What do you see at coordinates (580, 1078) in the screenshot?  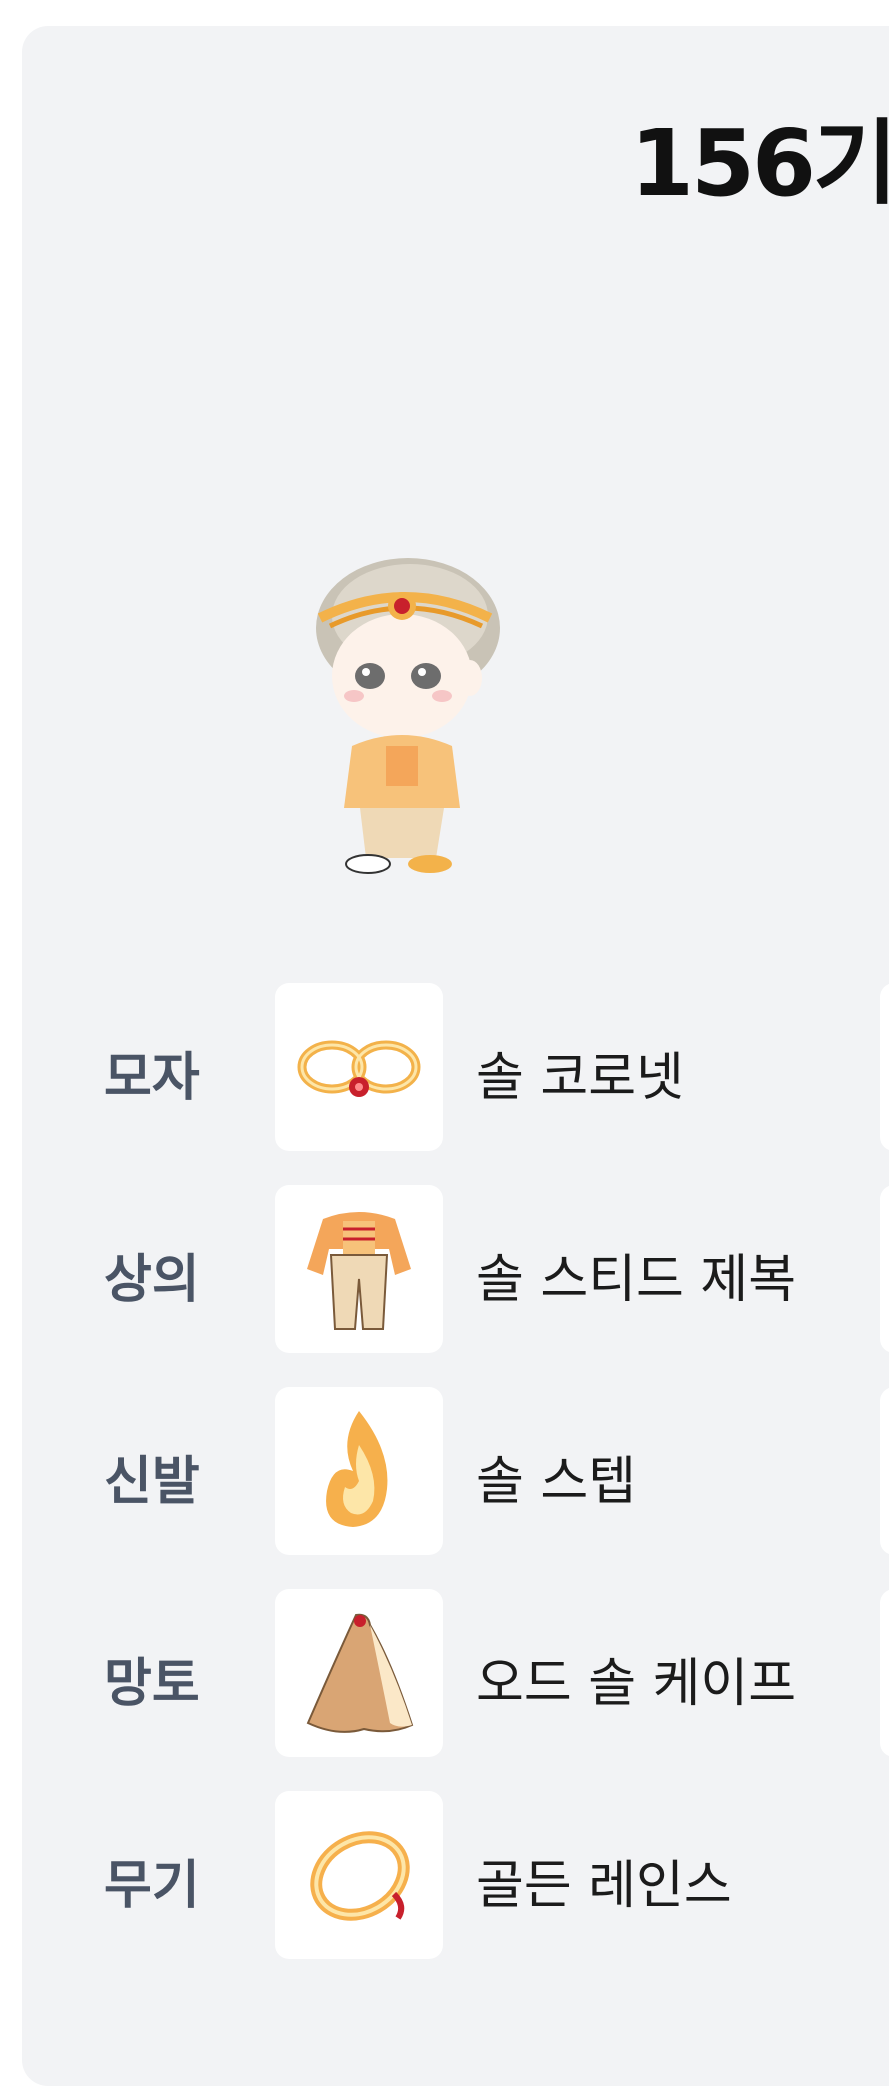 I see `item-name: 솔 코로넷` at bounding box center [580, 1078].